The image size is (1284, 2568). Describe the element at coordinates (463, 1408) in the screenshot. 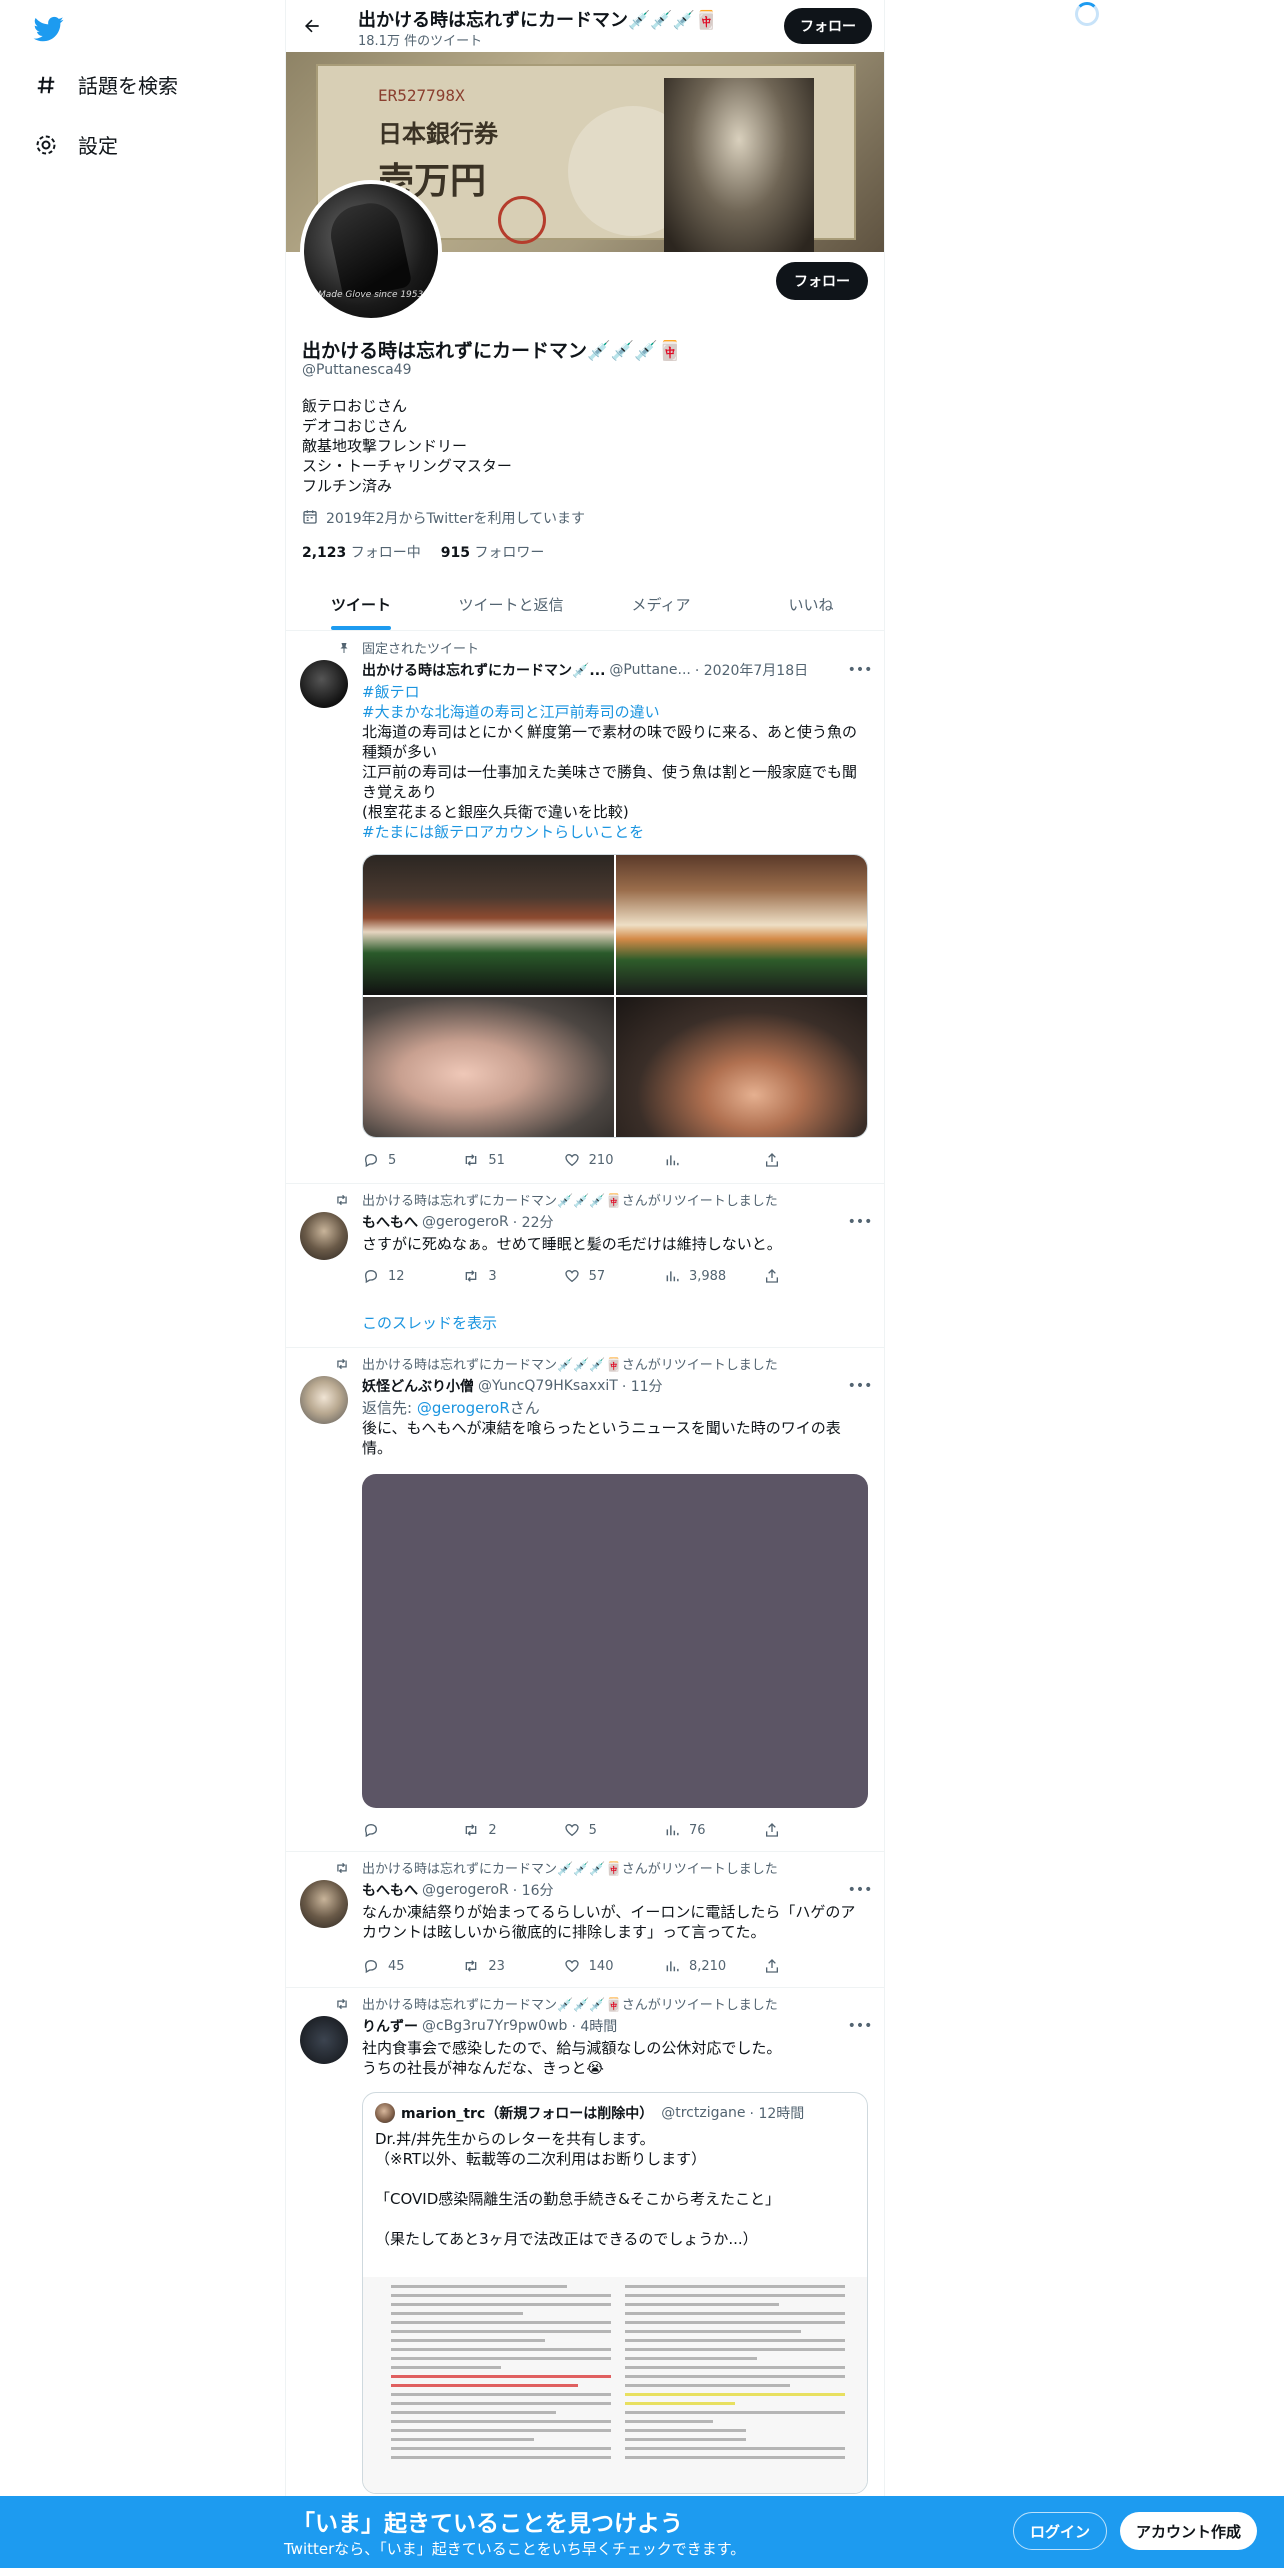

I see `reply-to-handle: @gerogeroR` at that location.